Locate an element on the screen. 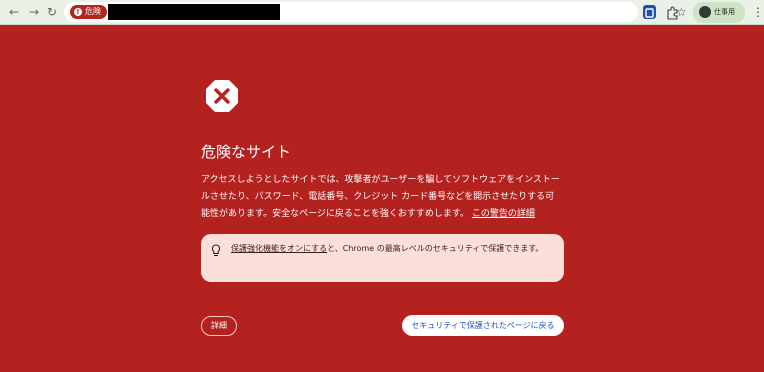  address-bar: ! 危険 ☆ is located at coordinates (375, 12).